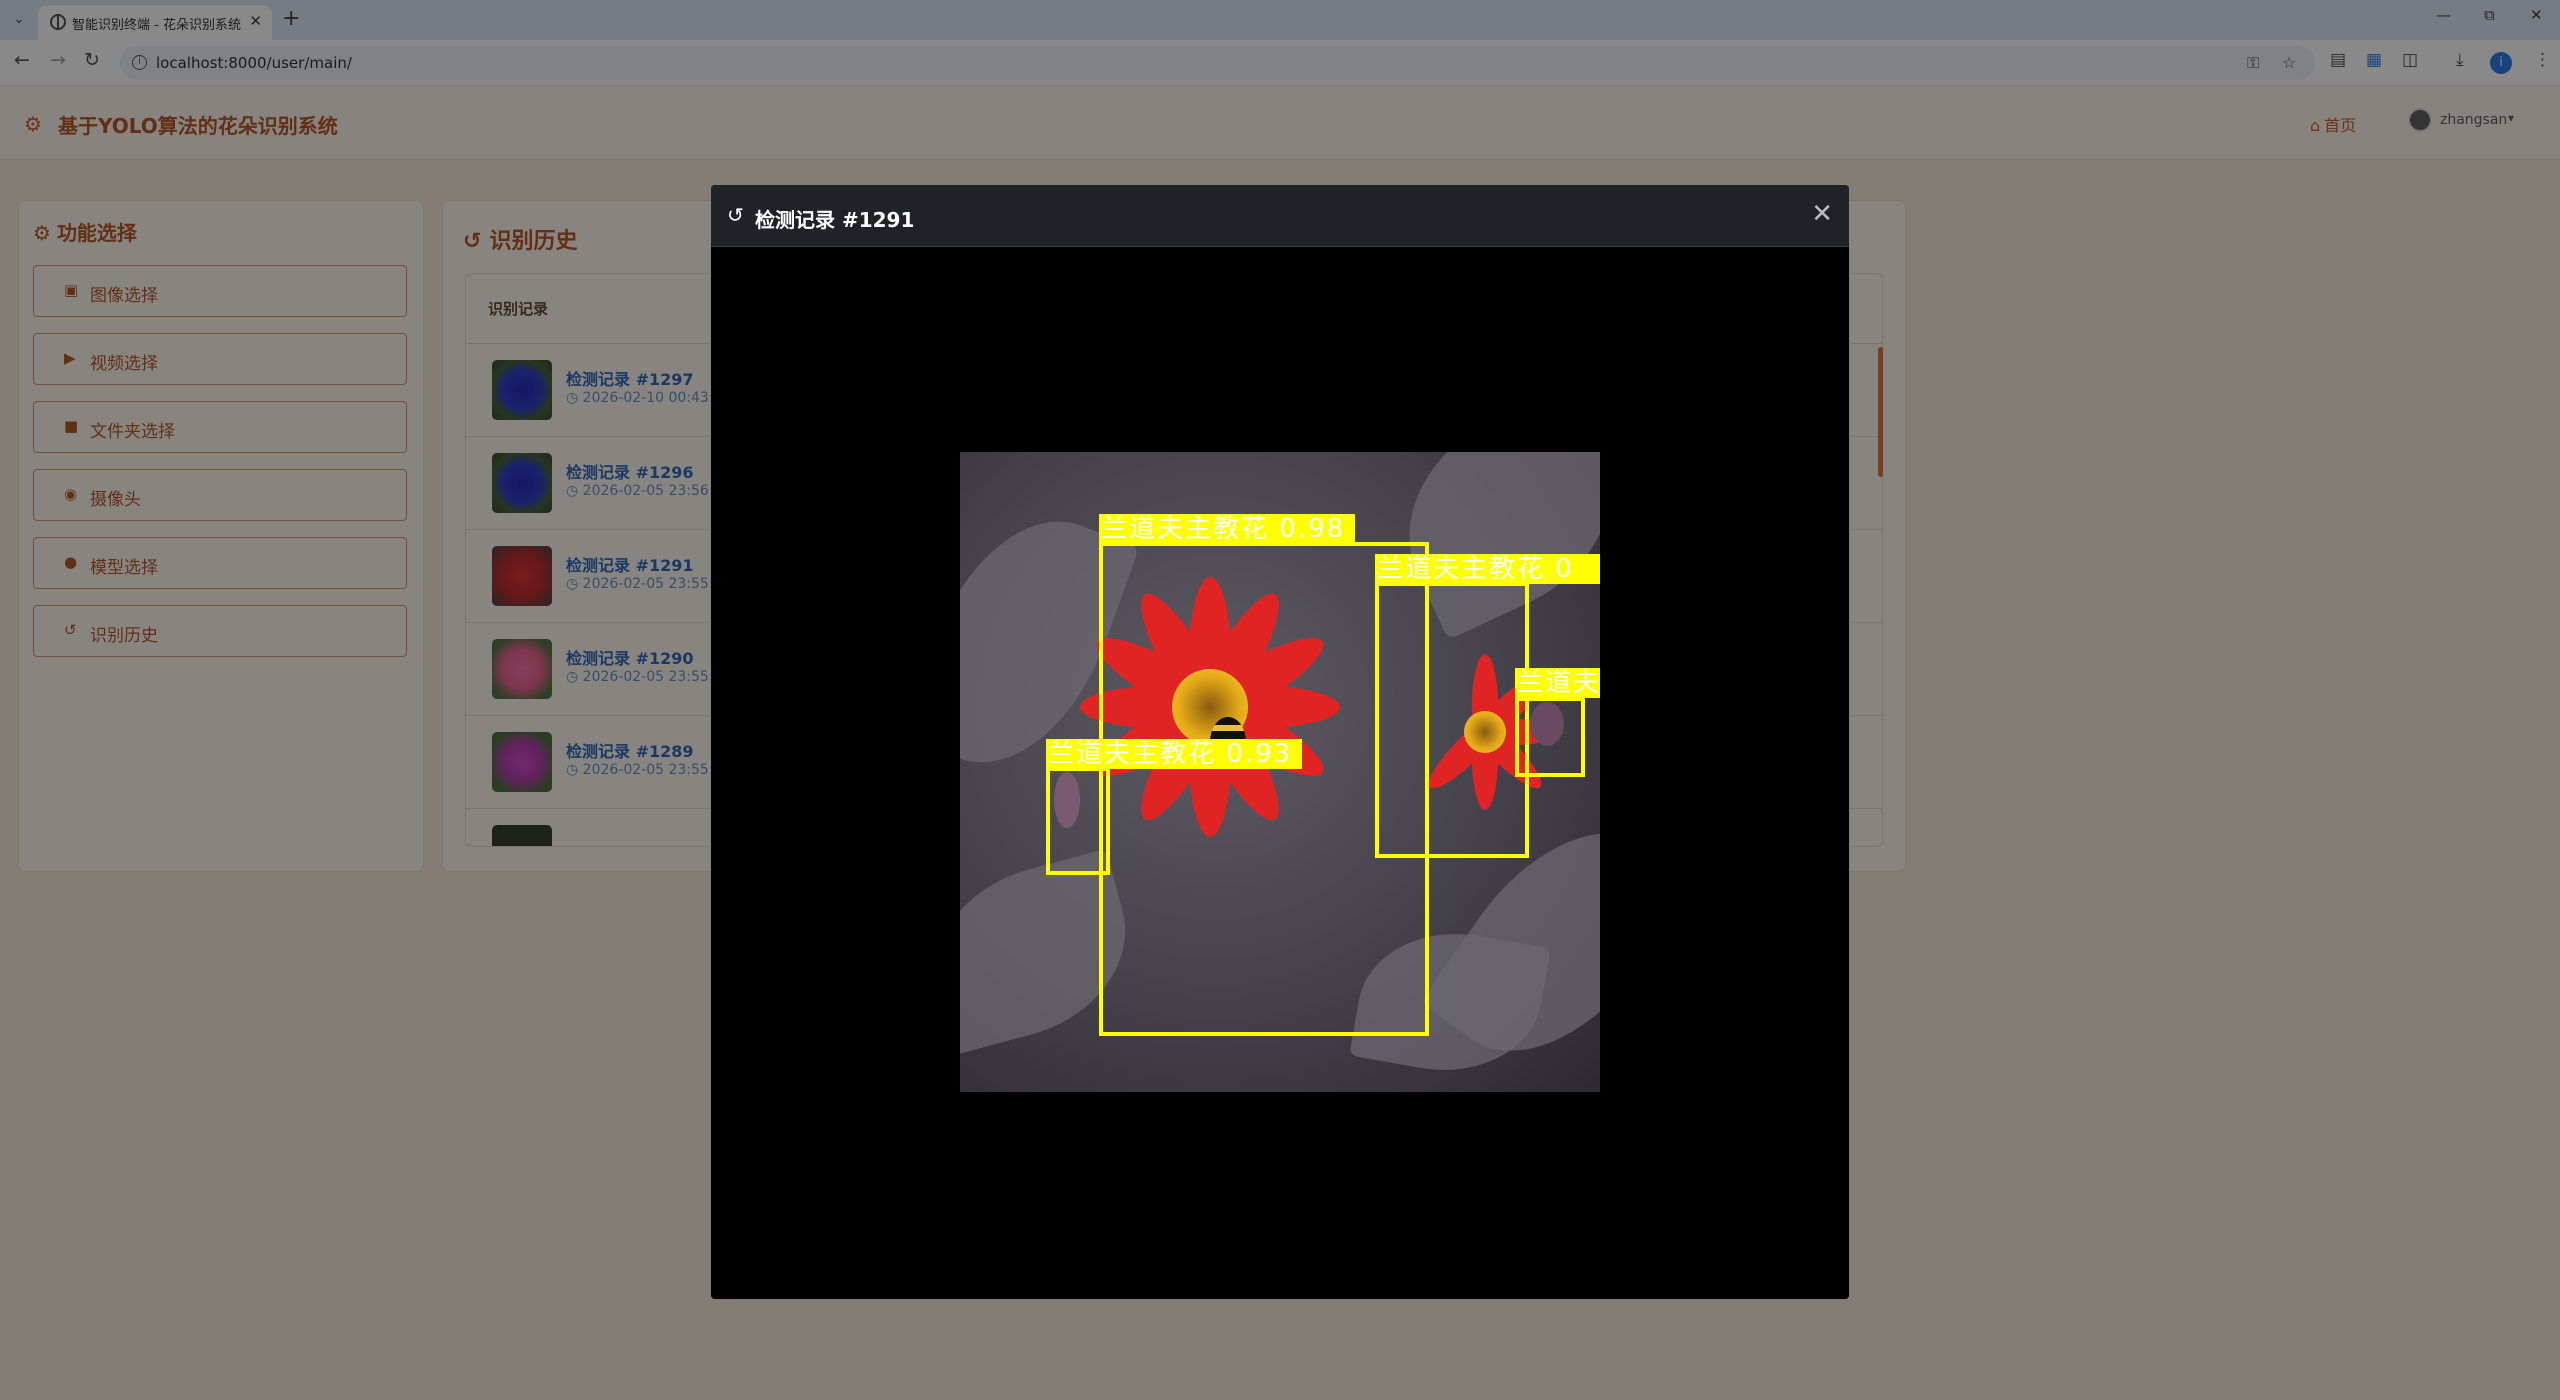 The width and height of the screenshot is (2560, 1400). Describe the element at coordinates (1227, 529) in the screenshot. I see `detection-label: 兰道夫主教花 0.98` at that location.